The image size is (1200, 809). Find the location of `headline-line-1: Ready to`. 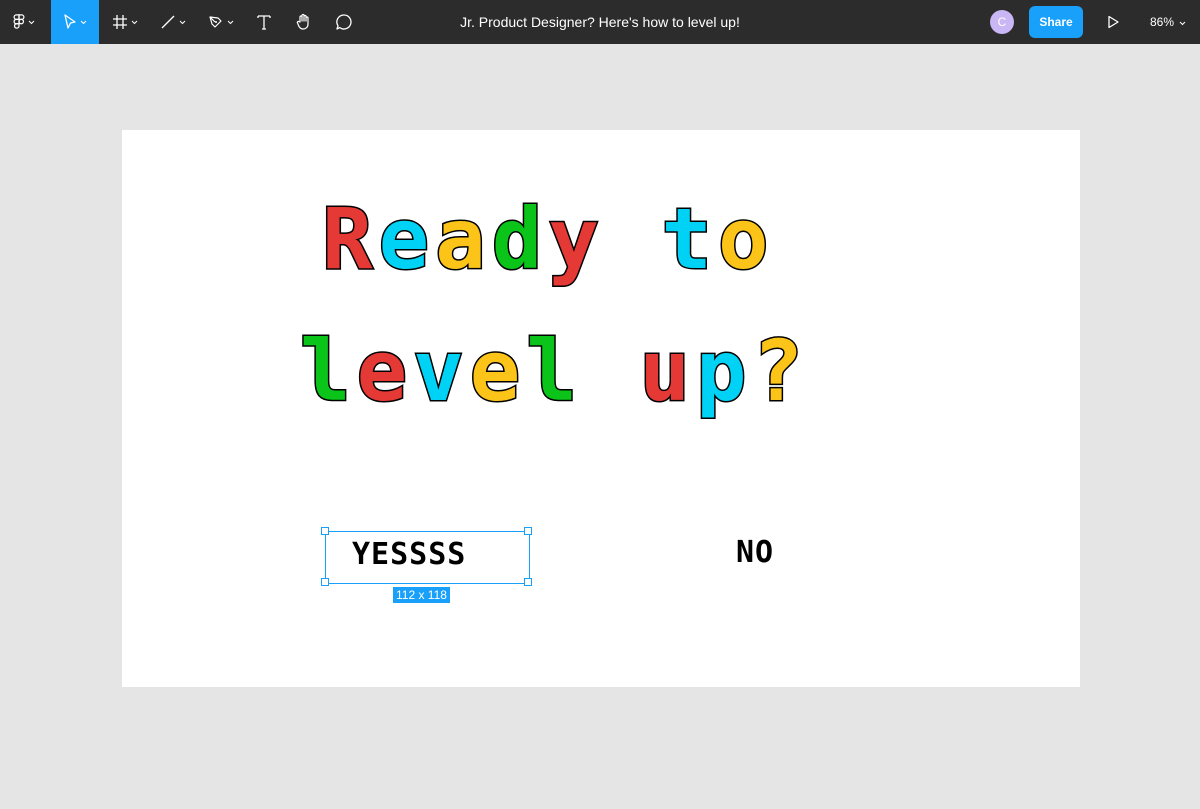

headline-line-1: Ready to is located at coordinates (548, 239).